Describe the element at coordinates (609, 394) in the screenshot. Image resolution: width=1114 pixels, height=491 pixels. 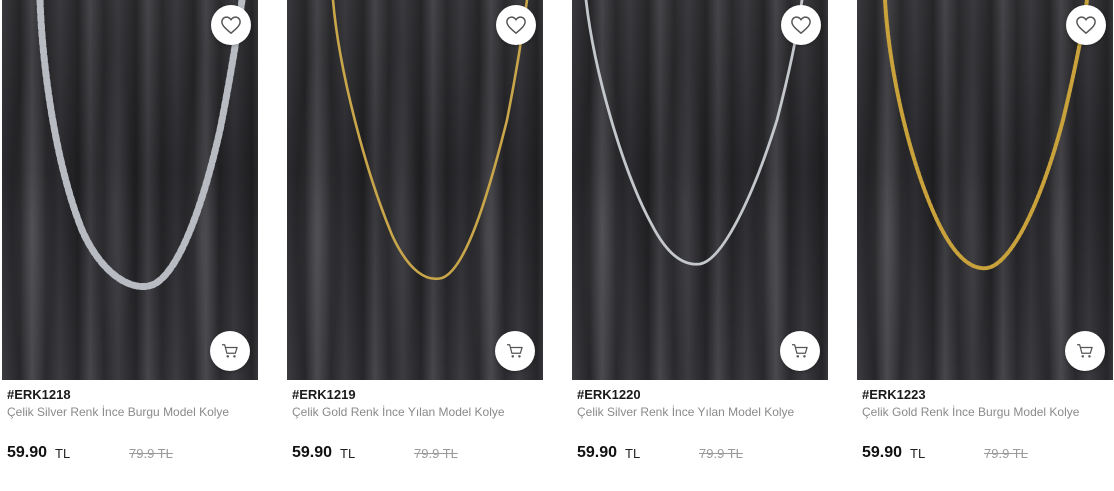
I see `product-code: #ERK1220` at that location.